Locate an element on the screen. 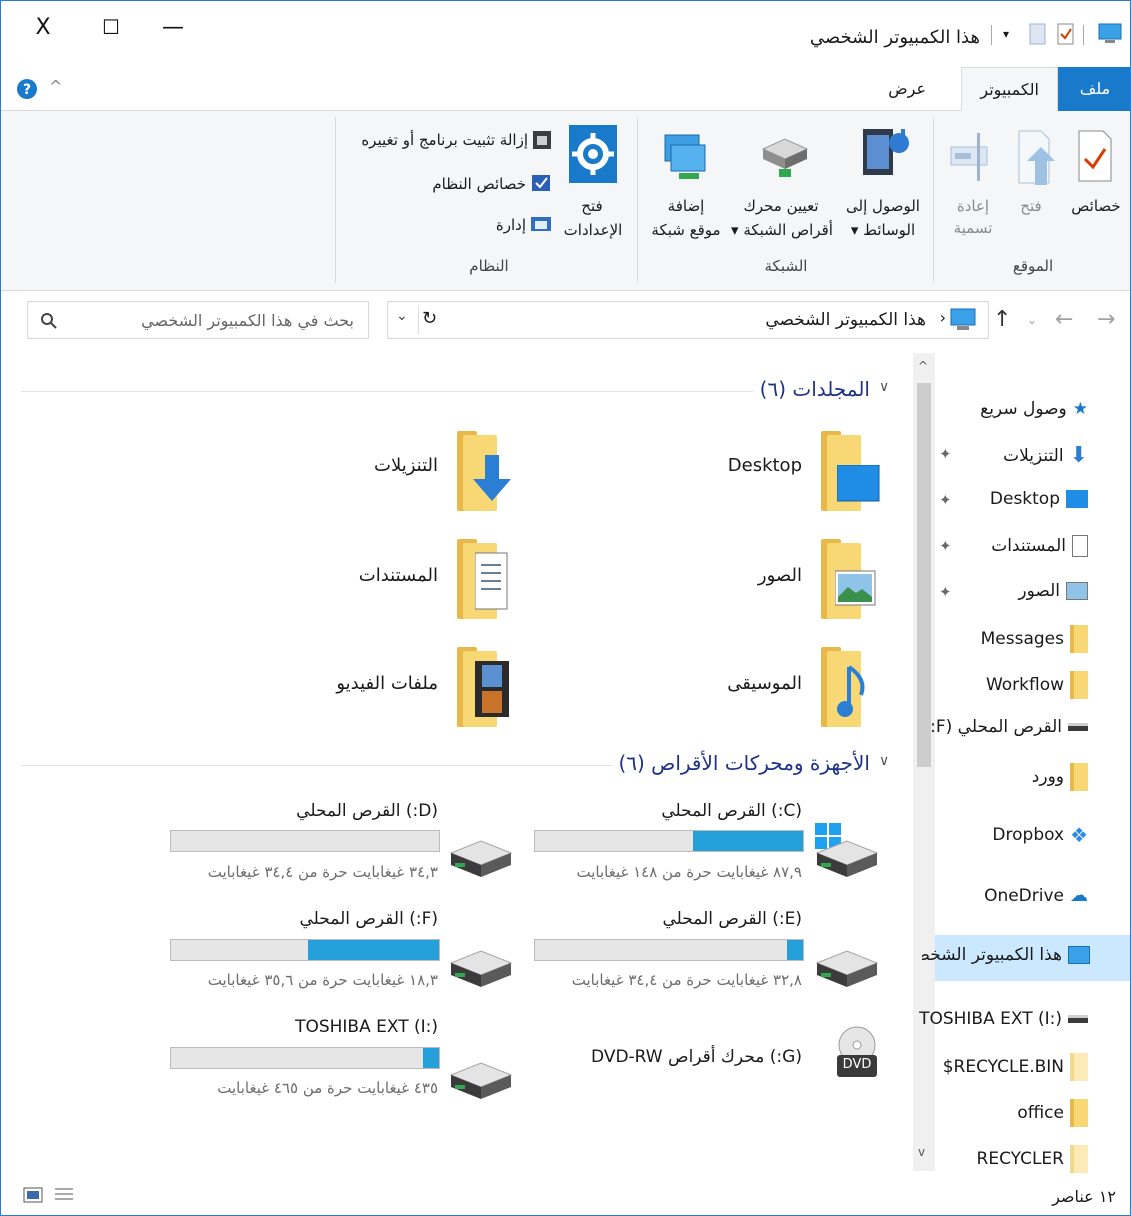 The width and height of the screenshot is (1131, 1216). settings-label-2: الإعدادات is located at coordinates (593, 230).